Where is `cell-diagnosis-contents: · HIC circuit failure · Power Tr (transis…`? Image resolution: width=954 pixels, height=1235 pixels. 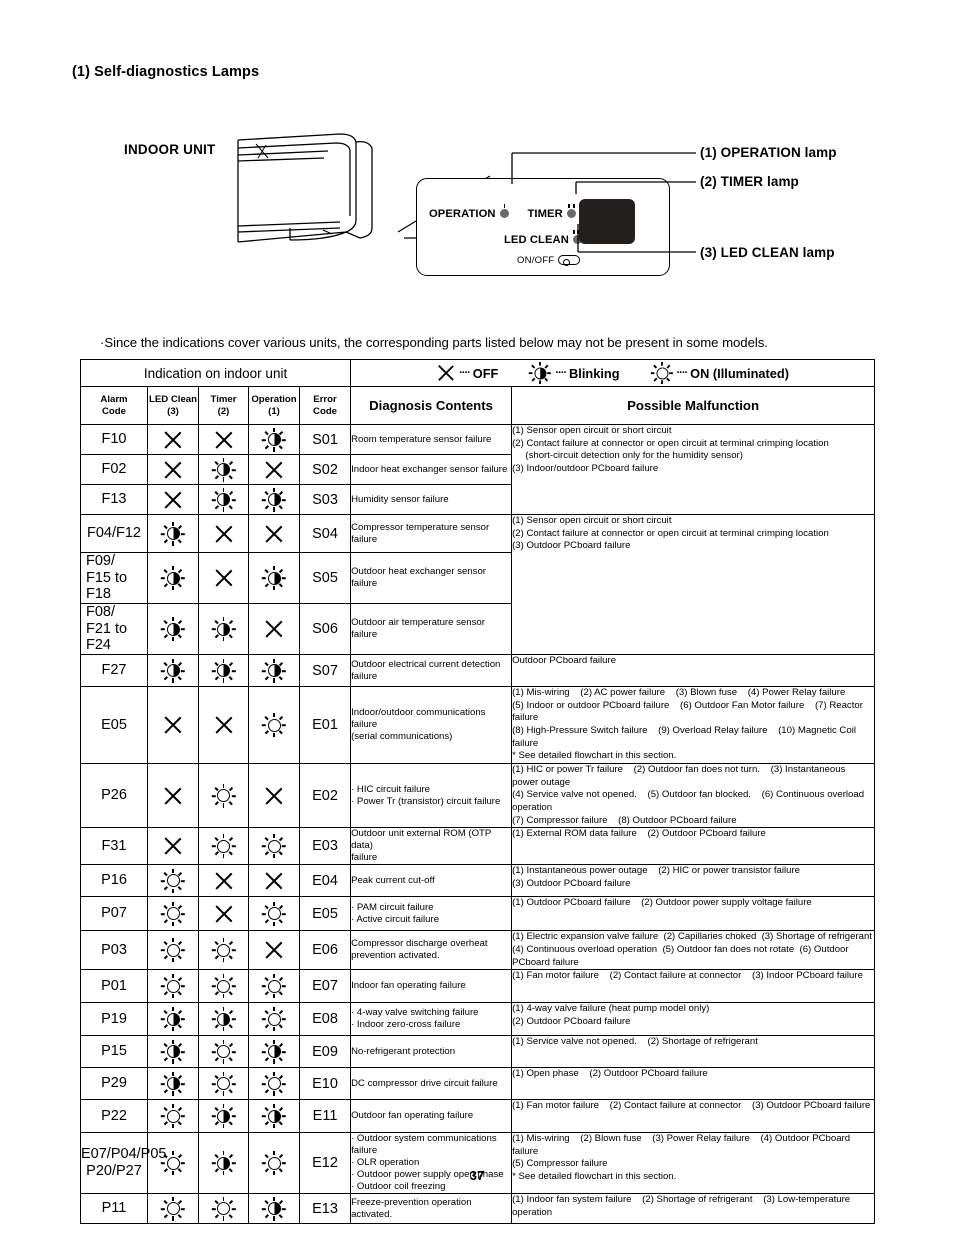
cell-diagnosis-contents: · HIC circuit failure · Power Tr (transis… is located at coordinates (431, 795).